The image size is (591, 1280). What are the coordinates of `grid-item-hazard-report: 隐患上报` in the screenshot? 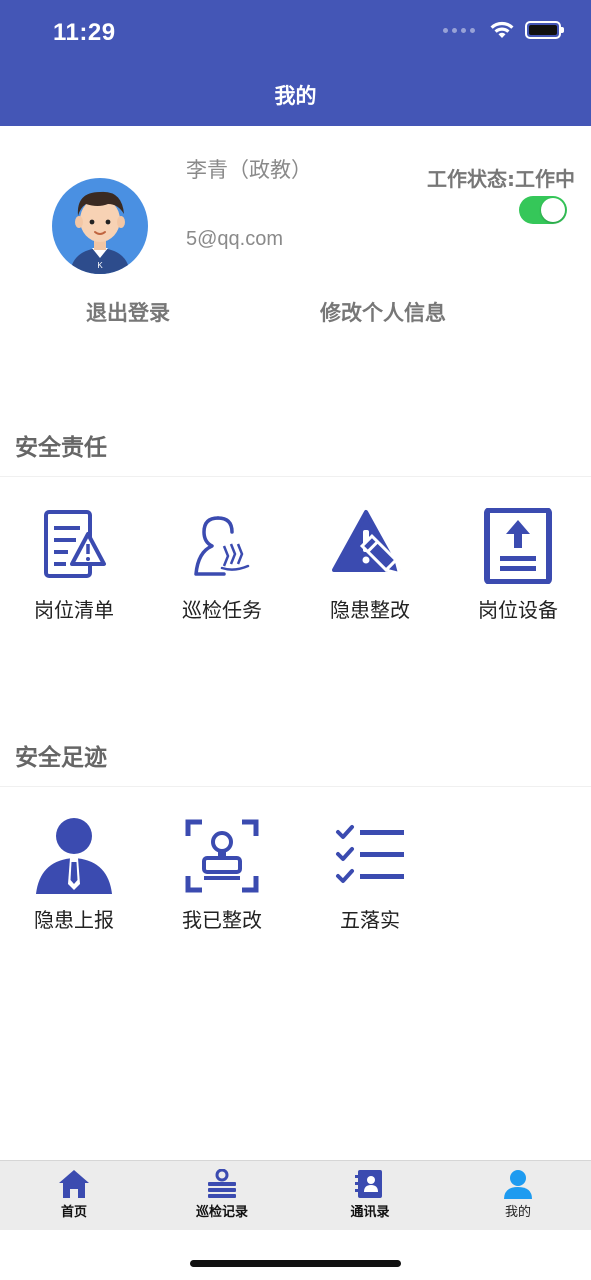 It's located at (74, 875).